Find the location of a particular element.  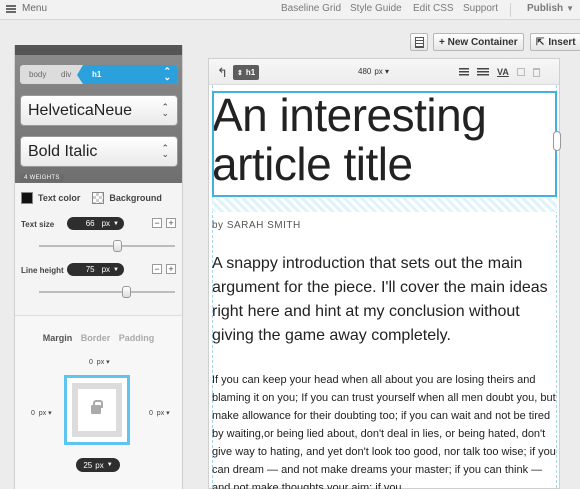

text-size-unit: px is located at coordinates (106, 223).